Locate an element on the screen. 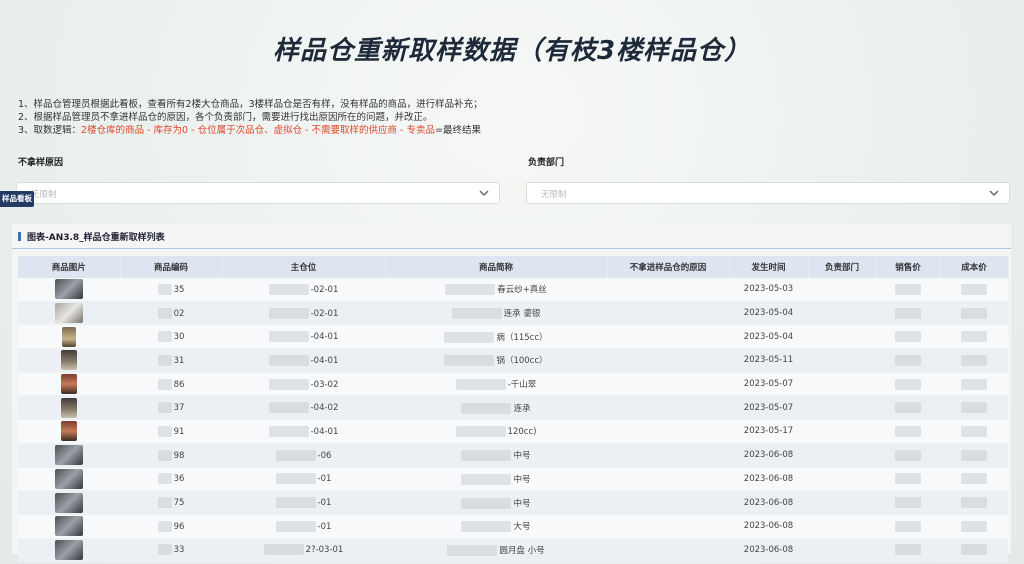 This screenshot has height=564, width=1024. product-code: 75 is located at coordinates (179, 503).